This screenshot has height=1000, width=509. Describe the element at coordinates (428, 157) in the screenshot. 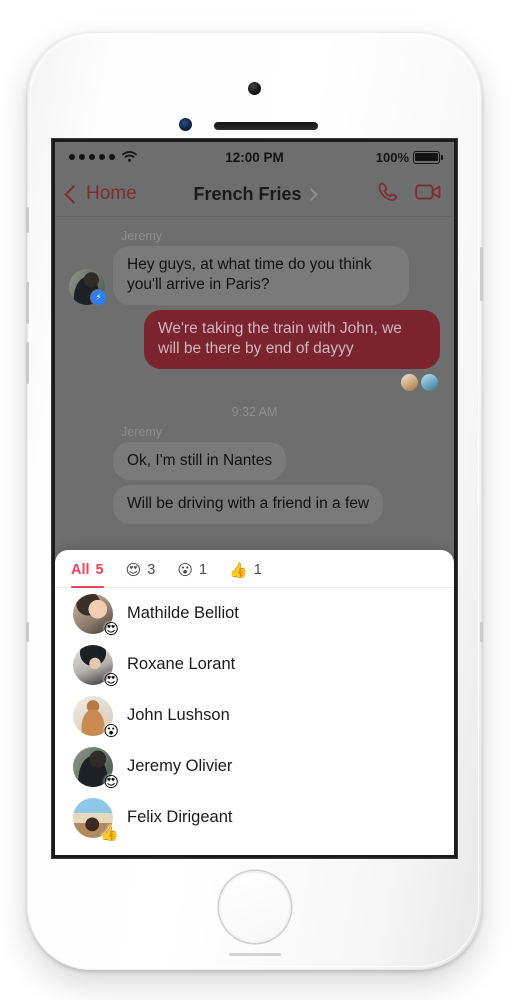

I see `battery-icon` at that location.